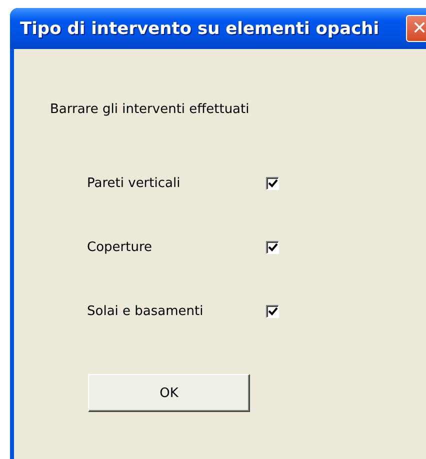 This screenshot has width=426, height=459. I want to click on option-label: Solai e basamenti, so click(145, 311).